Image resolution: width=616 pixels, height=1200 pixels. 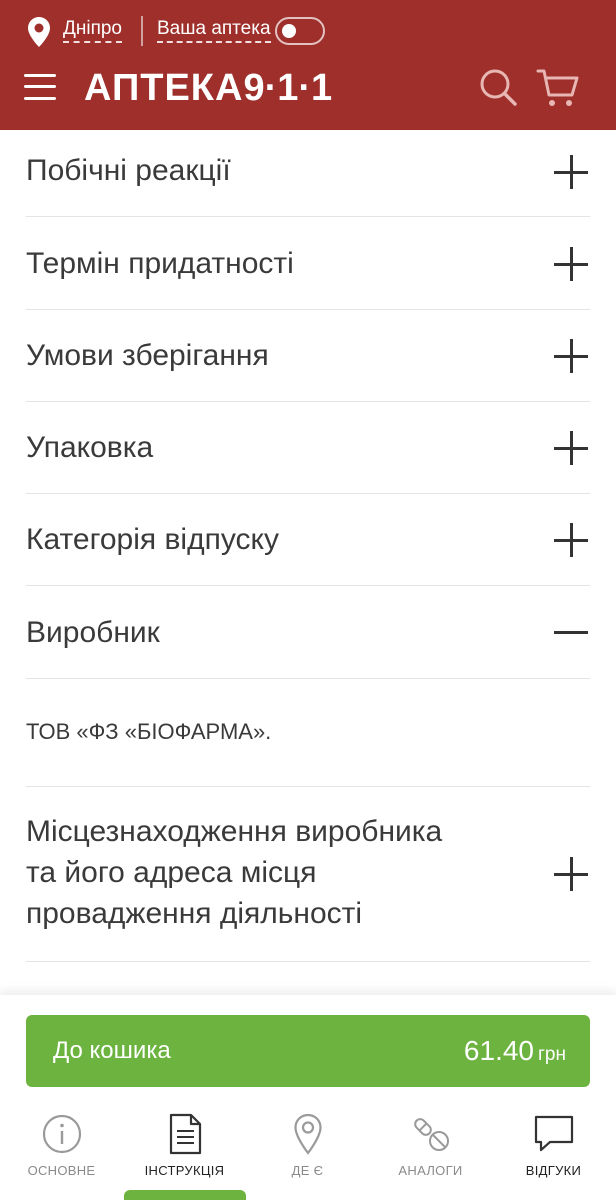 I want to click on info-icon, so click(x=62, y=1134).